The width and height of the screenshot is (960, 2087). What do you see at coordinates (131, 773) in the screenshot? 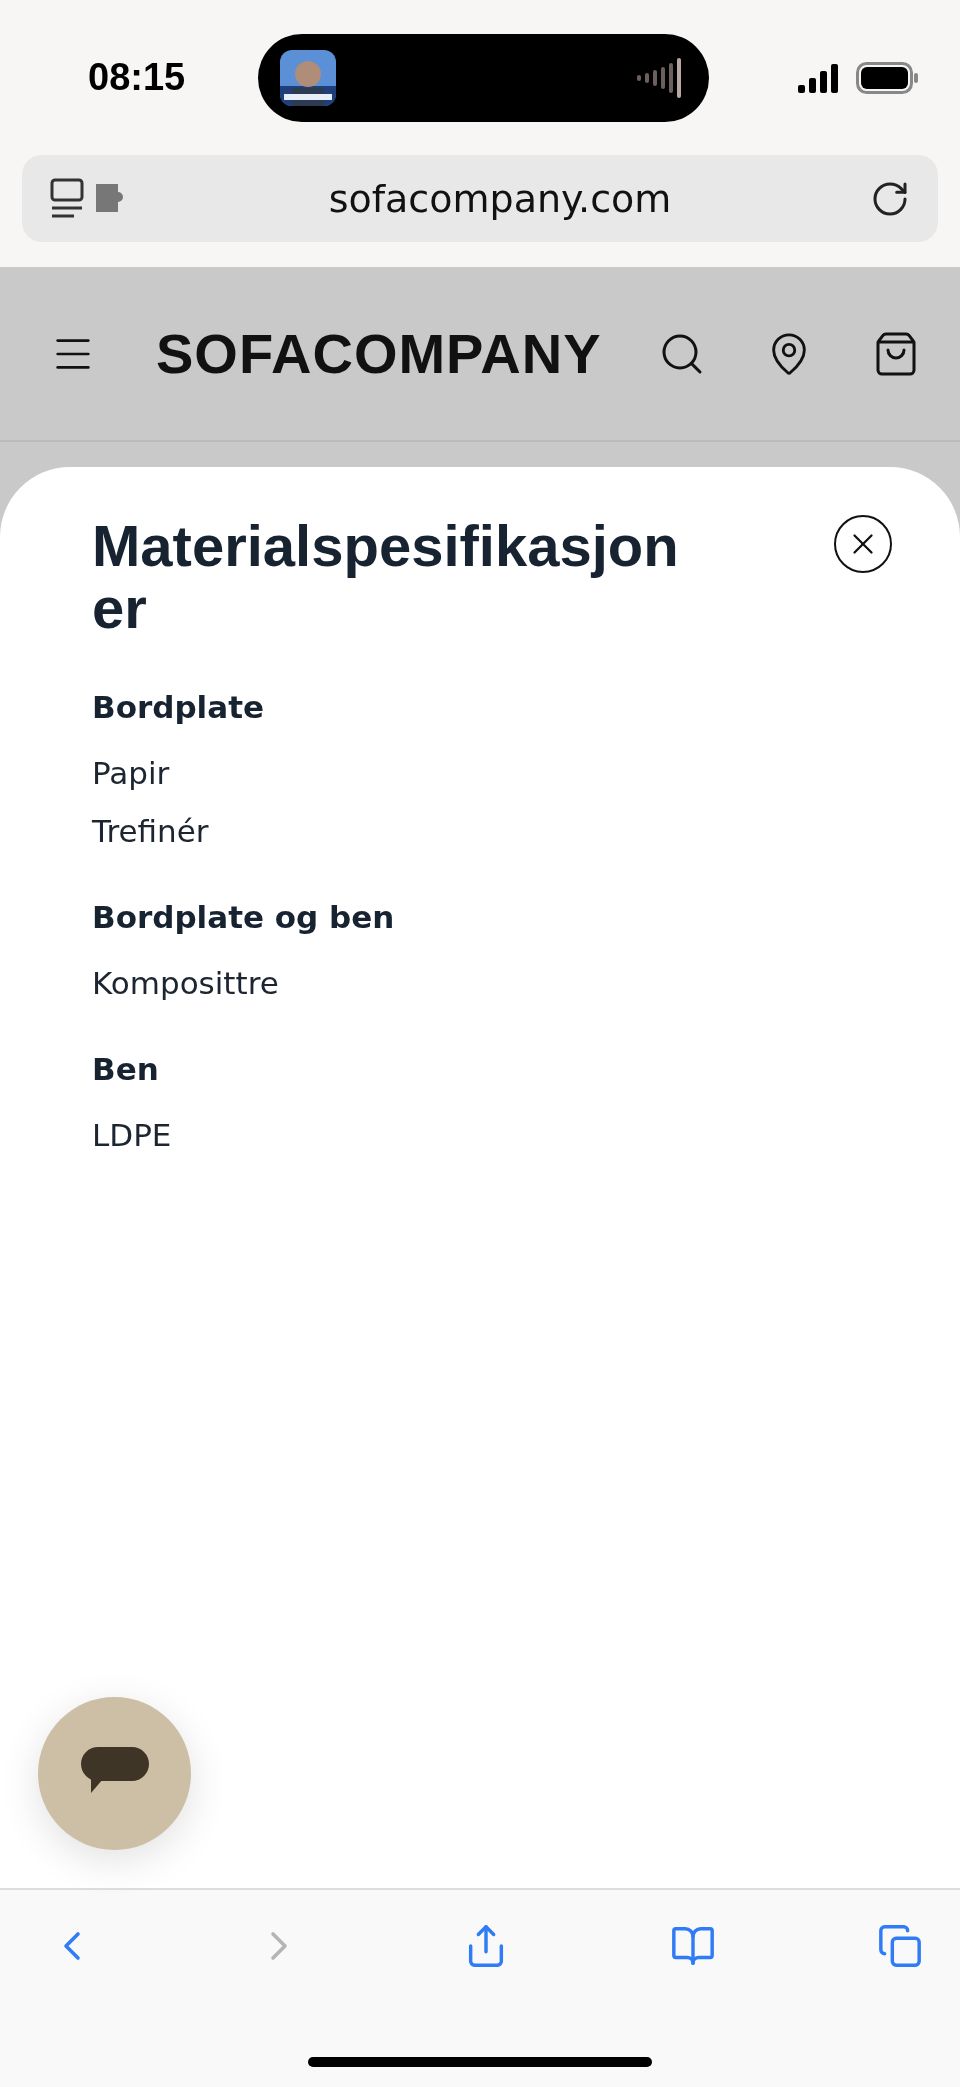
I see `material-item: Papir` at bounding box center [131, 773].